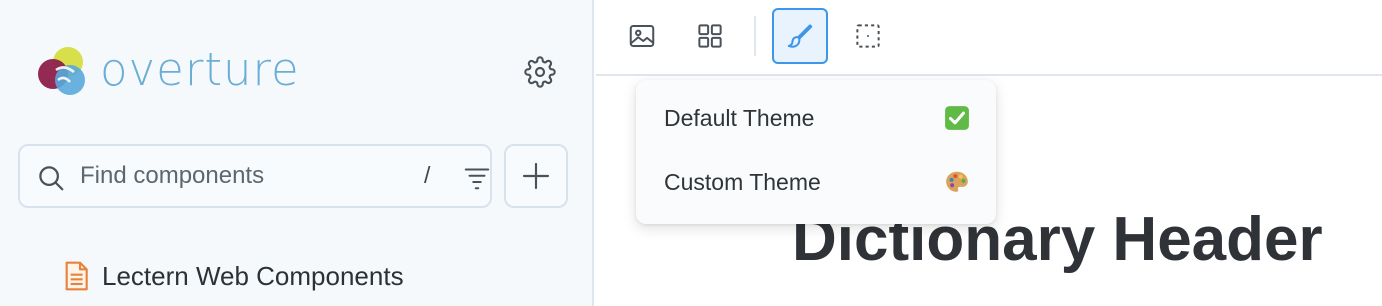 The height and width of the screenshot is (306, 1382). I want to click on image-button, so click(642, 36).